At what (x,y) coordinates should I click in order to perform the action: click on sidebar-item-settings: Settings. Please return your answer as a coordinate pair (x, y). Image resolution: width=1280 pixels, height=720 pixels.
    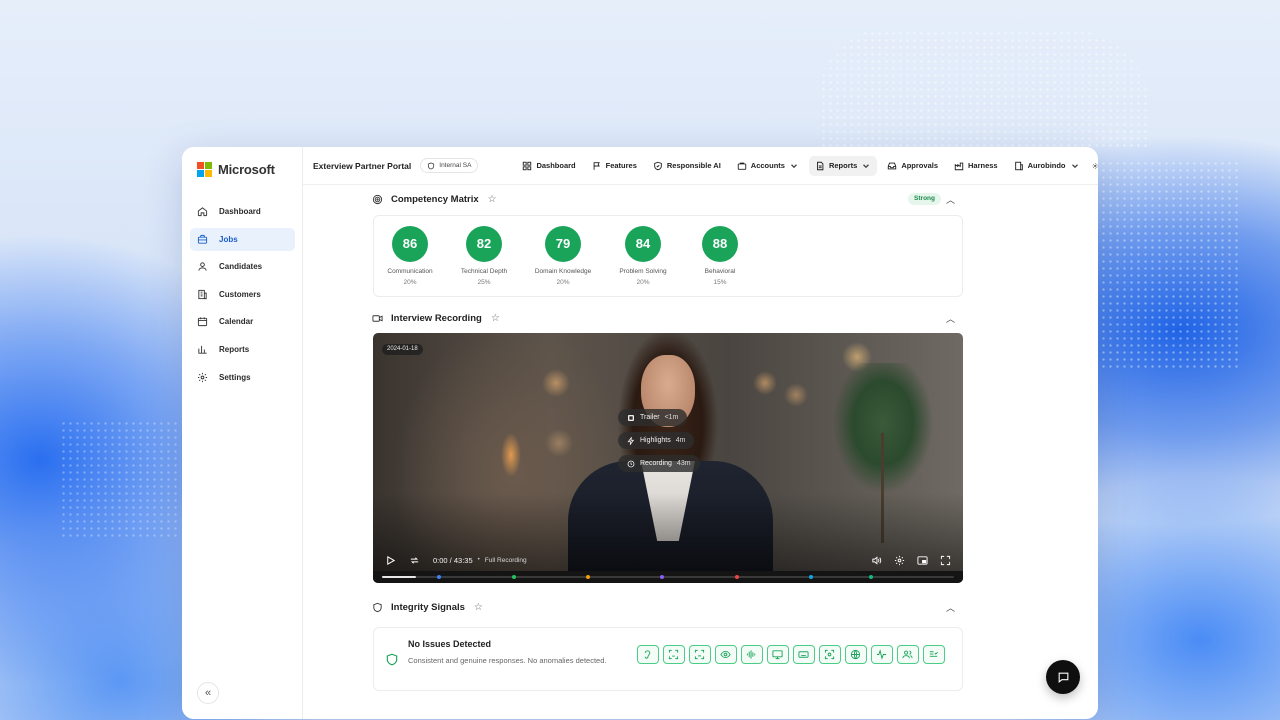
    Looking at the image, I should click on (242, 377).